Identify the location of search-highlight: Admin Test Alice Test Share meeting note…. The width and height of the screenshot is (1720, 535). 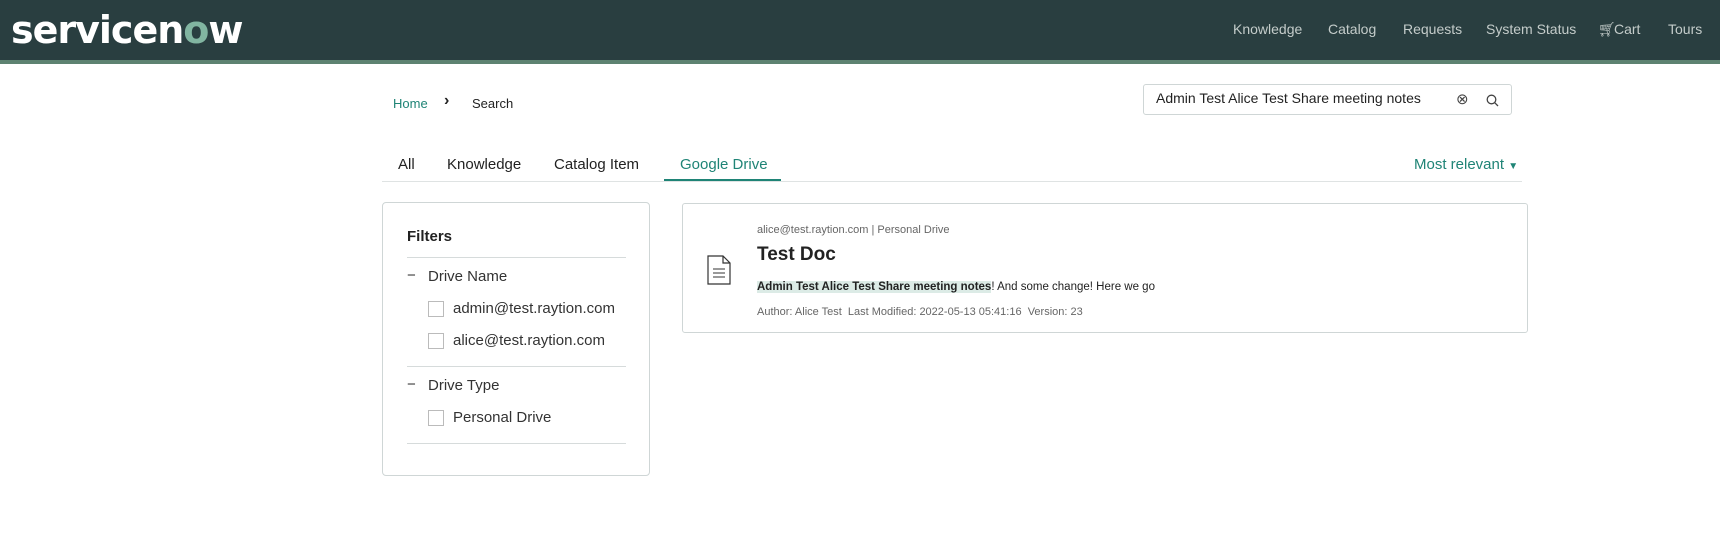
(874, 287).